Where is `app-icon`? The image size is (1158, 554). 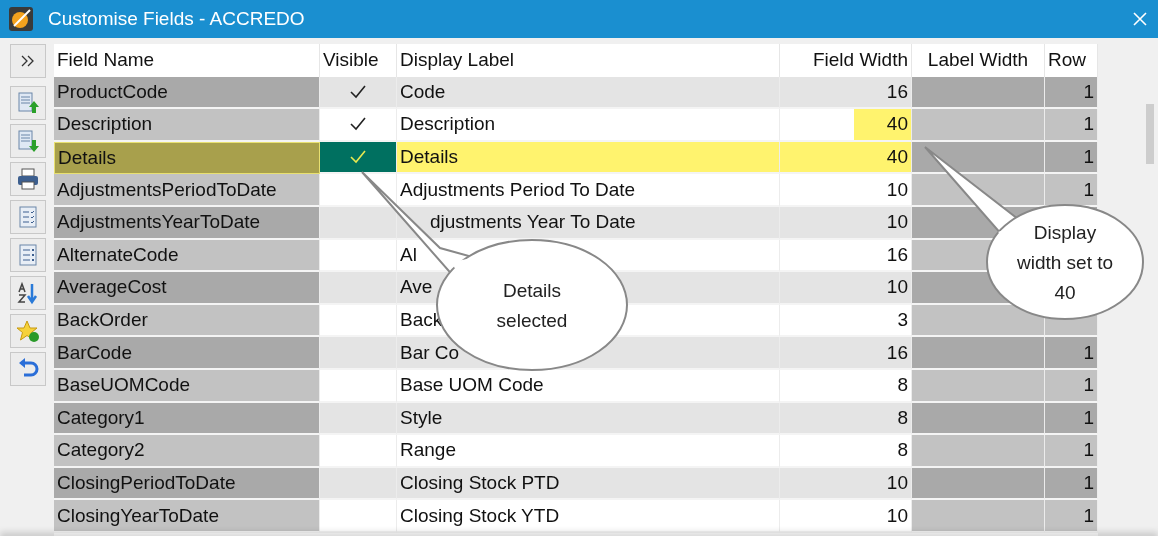 app-icon is located at coordinates (21, 19).